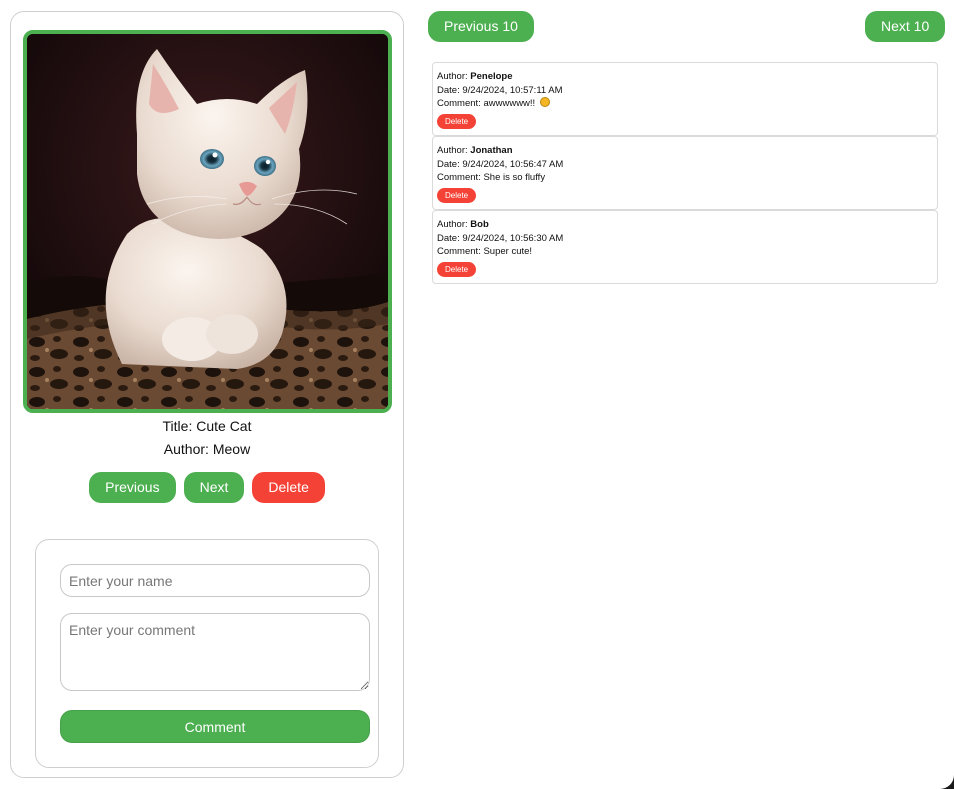 The height and width of the screenshot is (789, 954). Describe the element at coordinates (231, 449) in the screenshot. I see `author-value: Meow` at that location.